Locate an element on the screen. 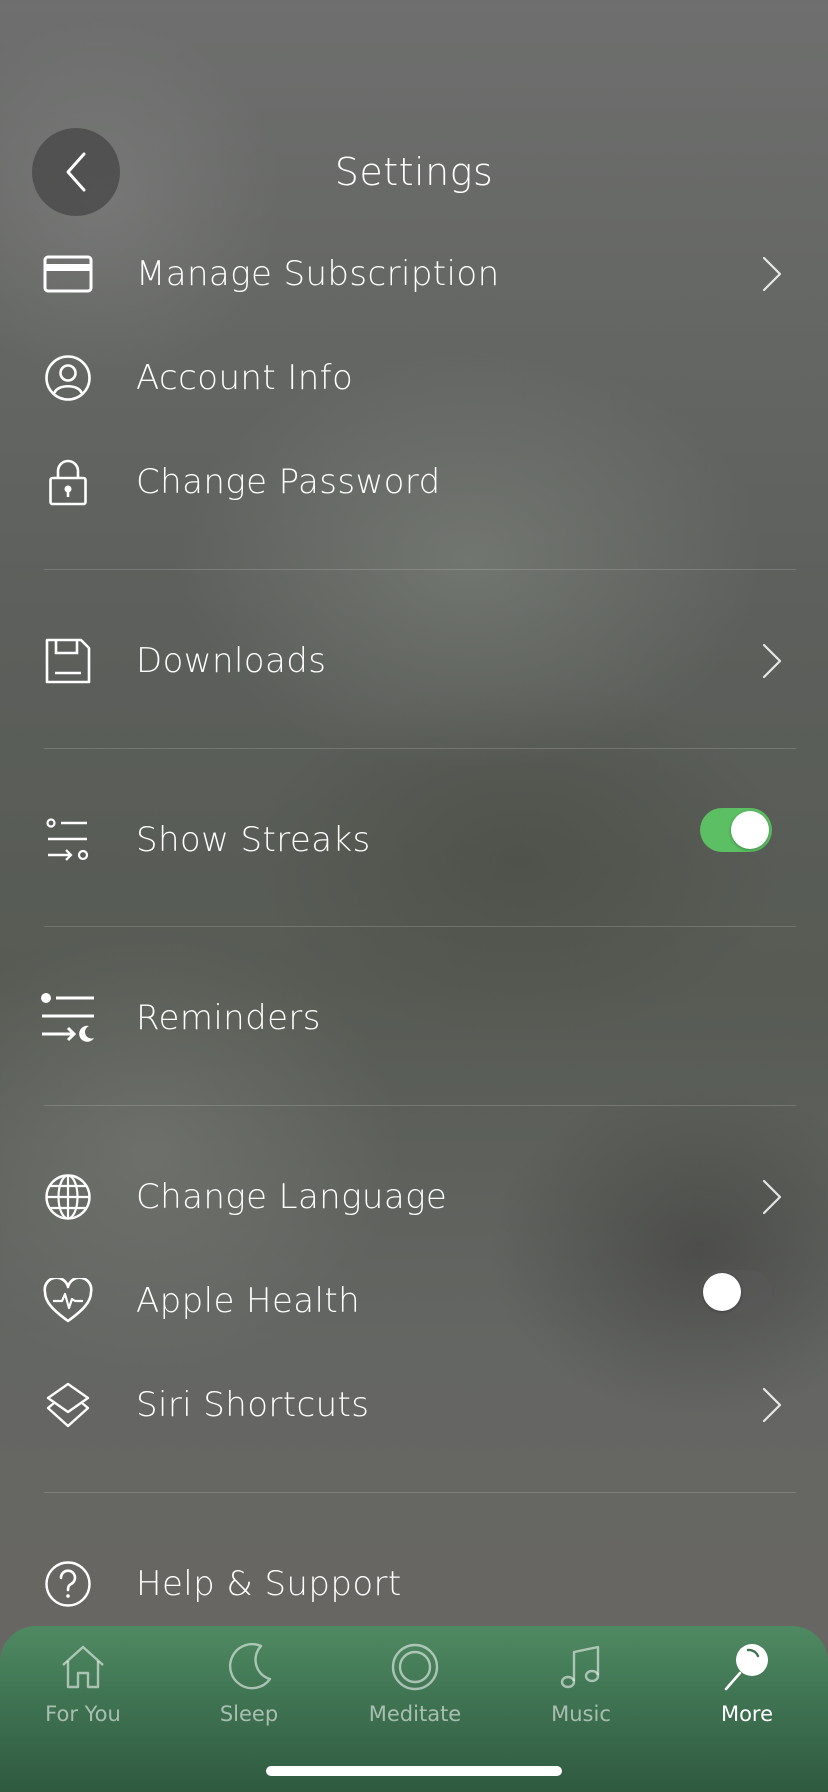  header: Settings is located at coordinates (414, 172).